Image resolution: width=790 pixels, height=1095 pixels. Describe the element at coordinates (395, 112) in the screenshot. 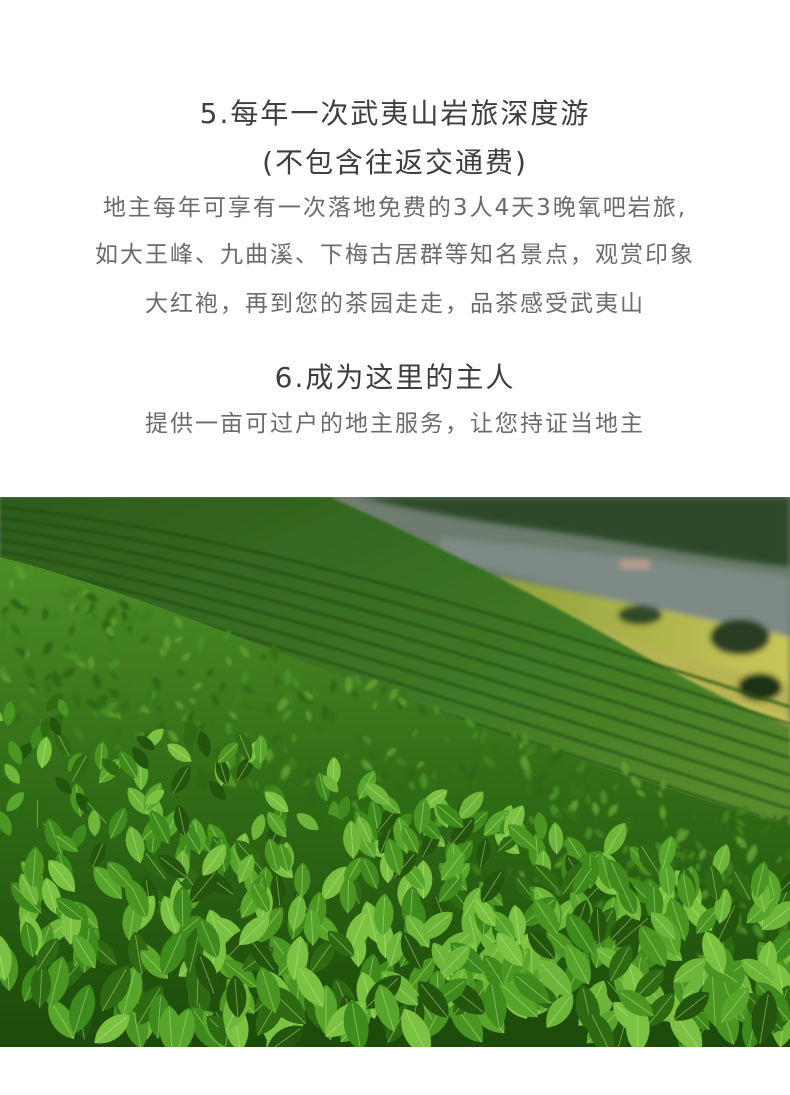

I see `section-5-title: 5.每年一次武夷山岩旅深度游` at that location.